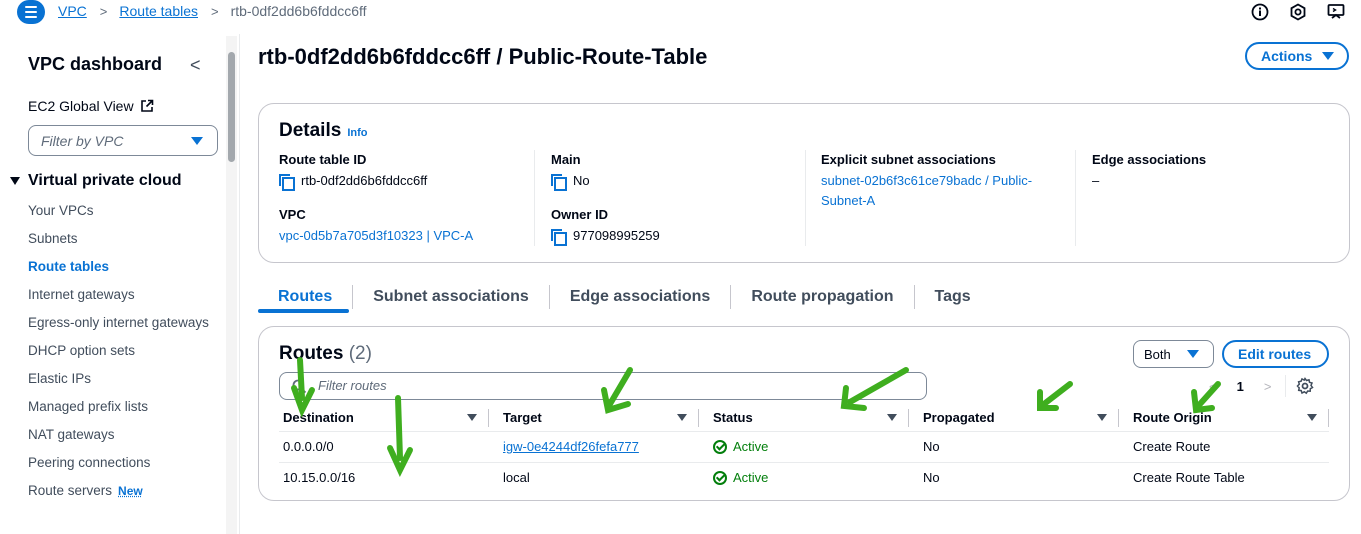  What do you see at coordinates (384, 447) in the screenshot?
I see `cell-destination: 0.0.0.0/0` at bounding box center [384, 447].